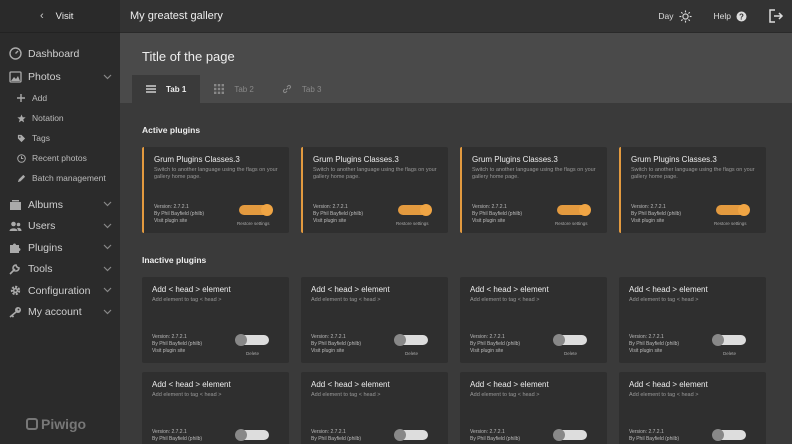 The image size is (792, 444). What do you see at coordinates (60, 227) in the screenshot?
I see `sidebar-item-users: Users` at bounding box center [60, 227].